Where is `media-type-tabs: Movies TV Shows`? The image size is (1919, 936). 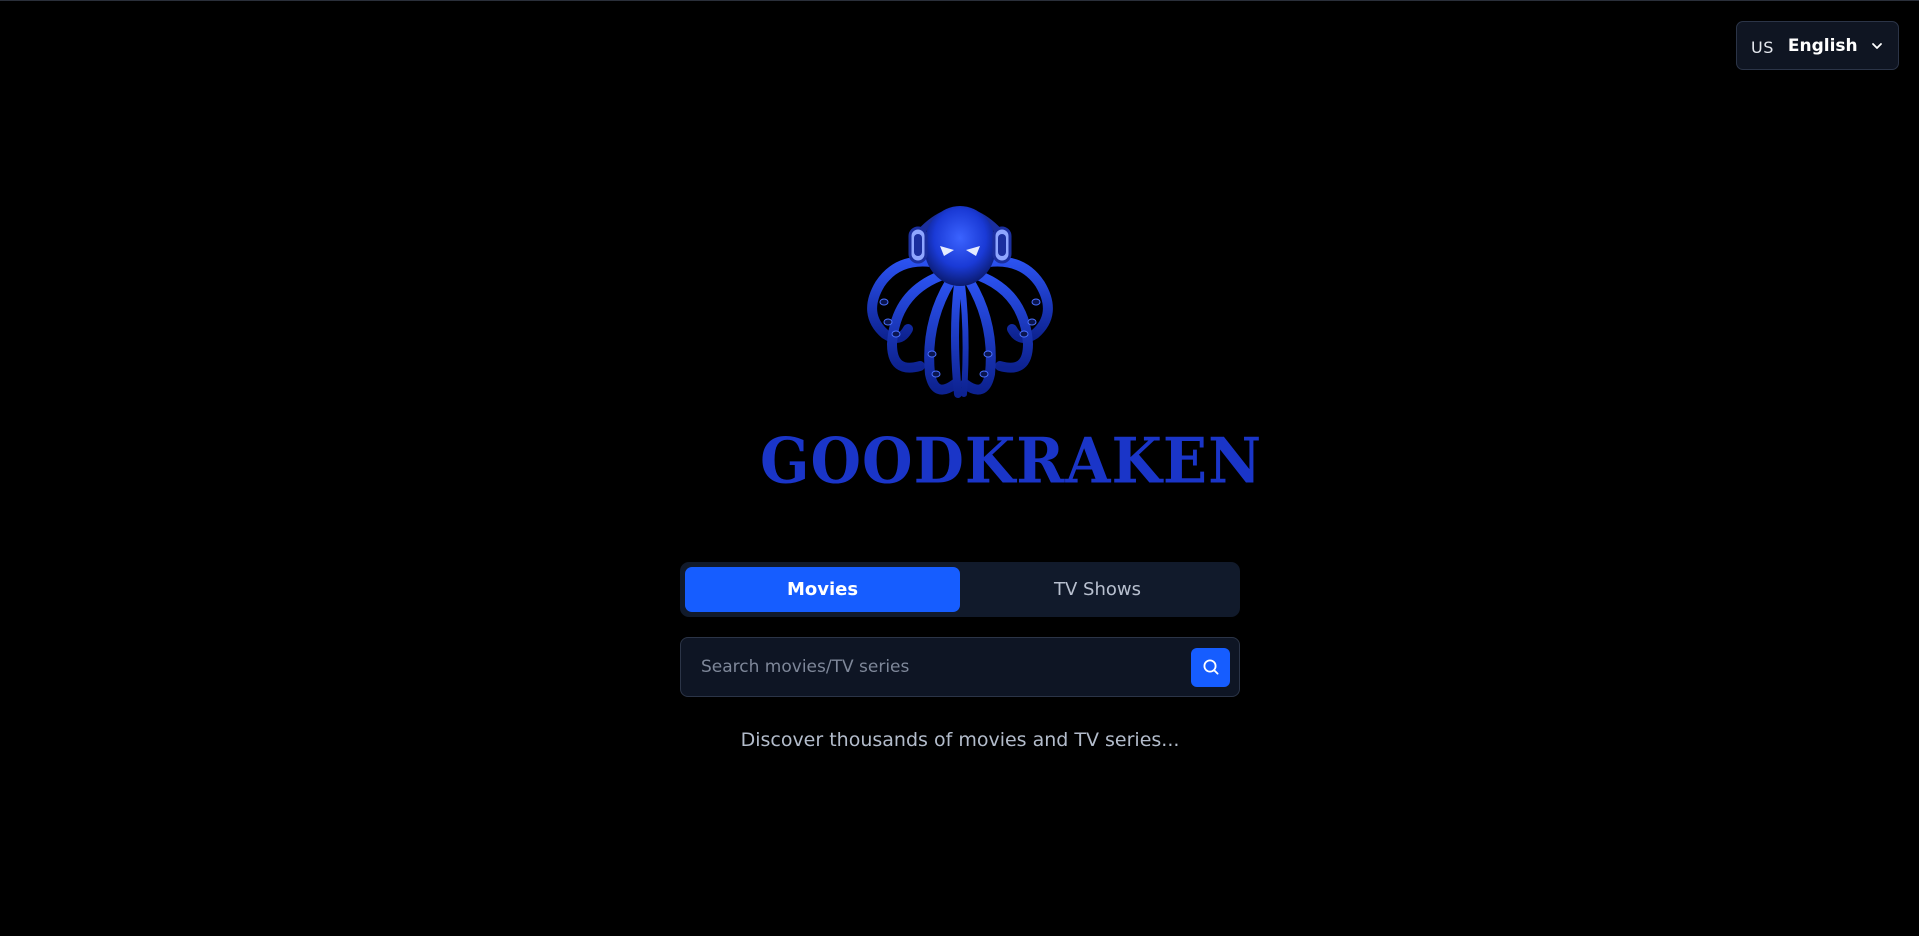
media-type-tabs: Movies TV Shows is located at coordinates (960, 589).